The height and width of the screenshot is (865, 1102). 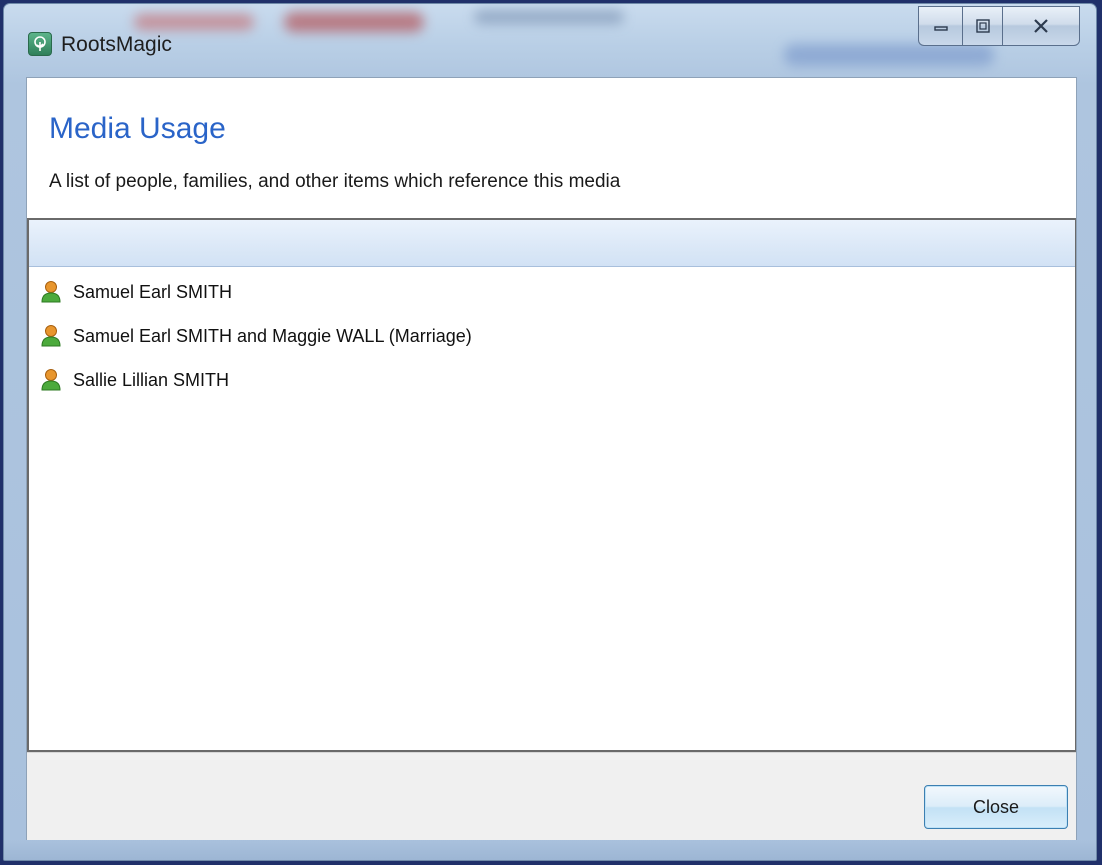 I want to click on maximize-icon, so click(x=982, y=26).